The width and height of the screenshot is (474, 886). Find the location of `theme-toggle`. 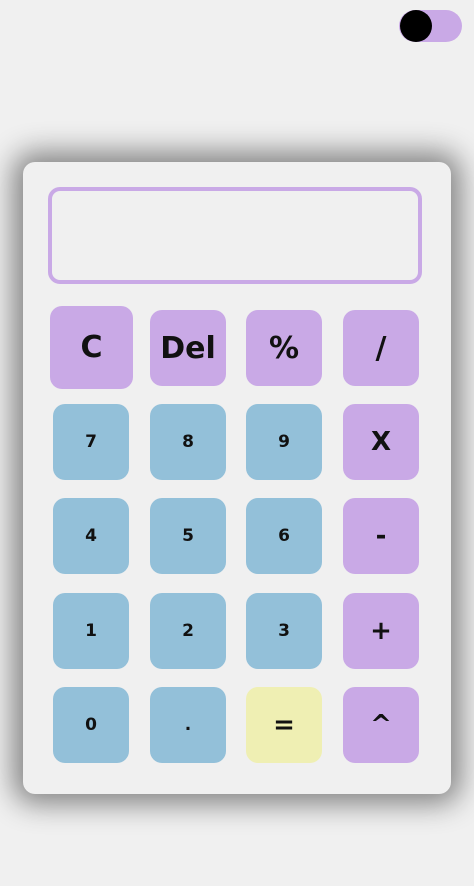

theme-toggle is located at coordinates (430, 26).